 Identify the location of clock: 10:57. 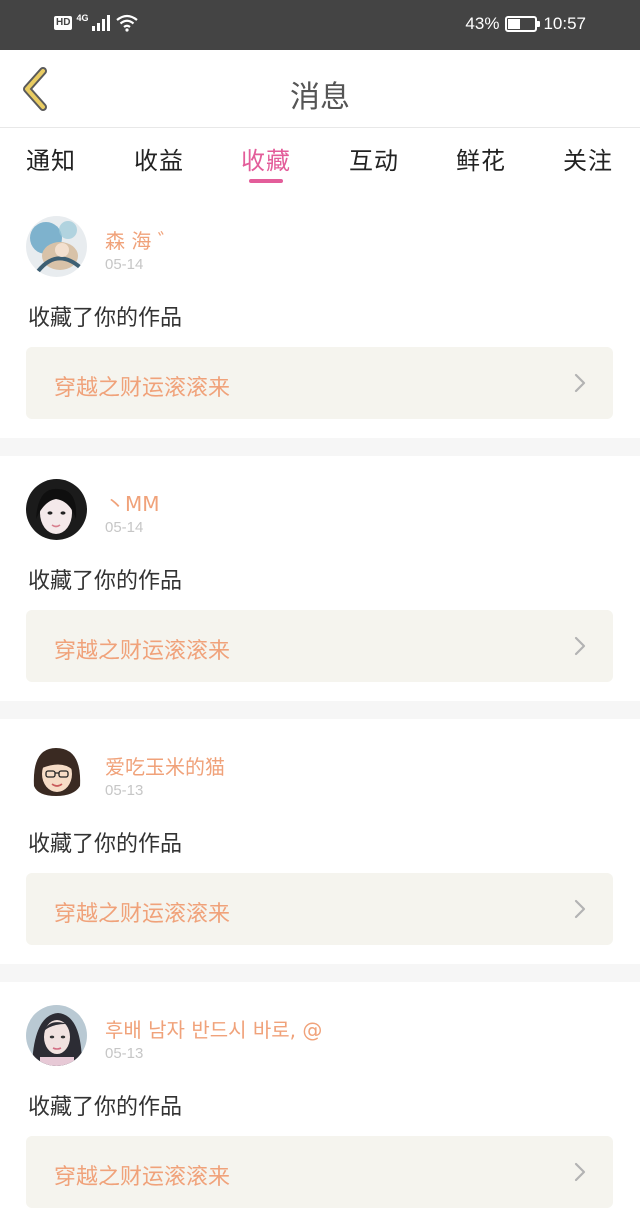
(564, 23).